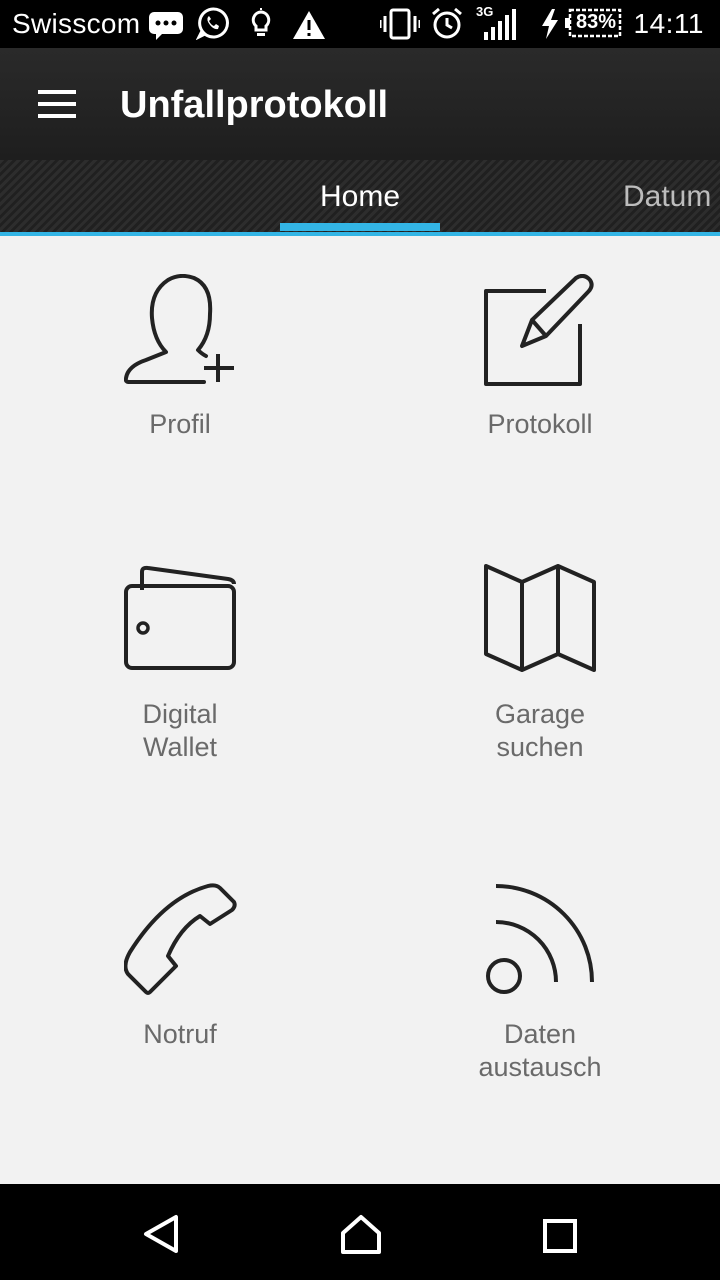  Describe the element at coordinates (540, 939) in the screenshot. I see `feed-icon` at that location.